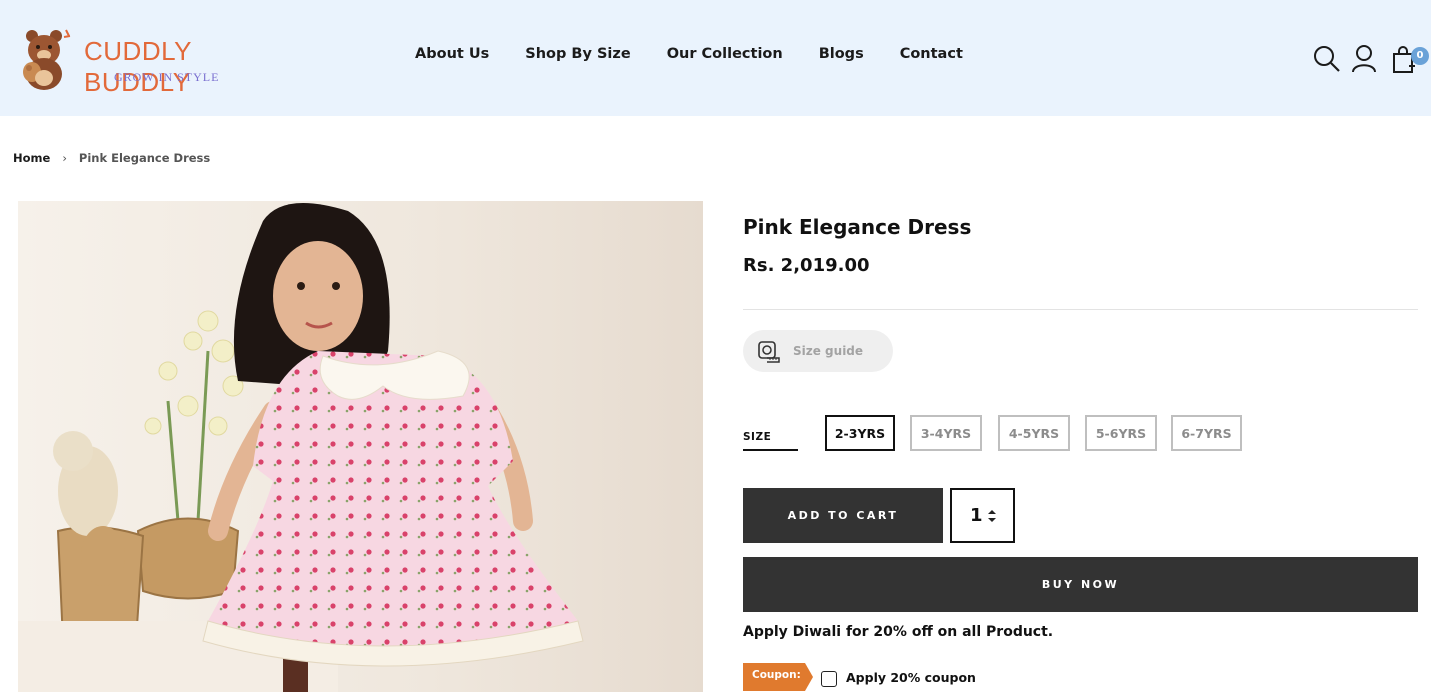 The image size is (1431, 692). I want to click on search-icon, so click(1327, 59).